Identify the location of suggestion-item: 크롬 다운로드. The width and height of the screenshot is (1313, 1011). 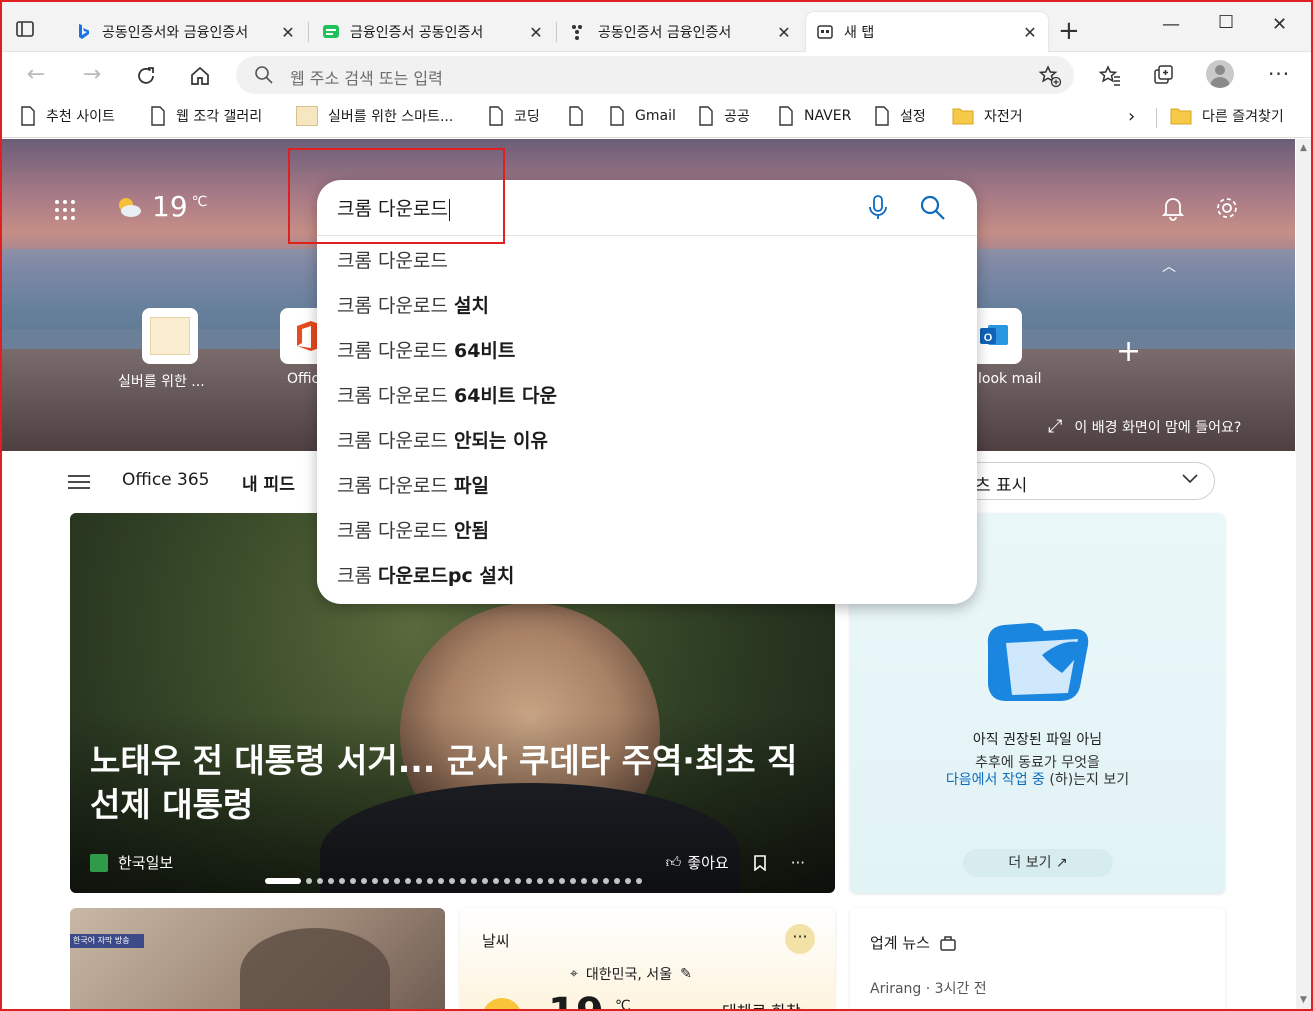
(392, 259).